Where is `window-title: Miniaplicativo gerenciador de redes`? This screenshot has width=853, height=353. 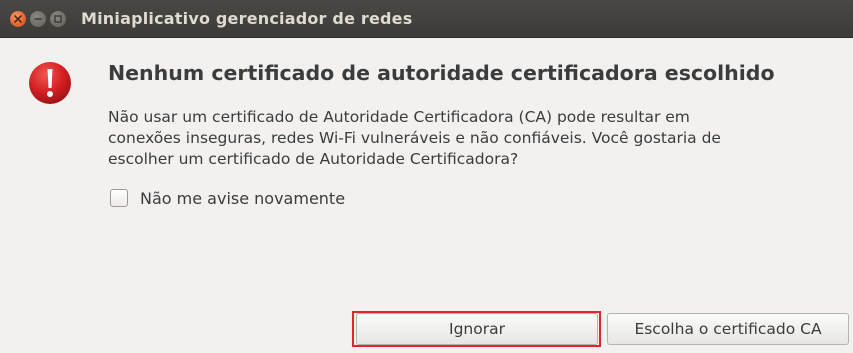
window-title: Miniaplicativo gerenciador de redes is located at coordinates (247, 18).